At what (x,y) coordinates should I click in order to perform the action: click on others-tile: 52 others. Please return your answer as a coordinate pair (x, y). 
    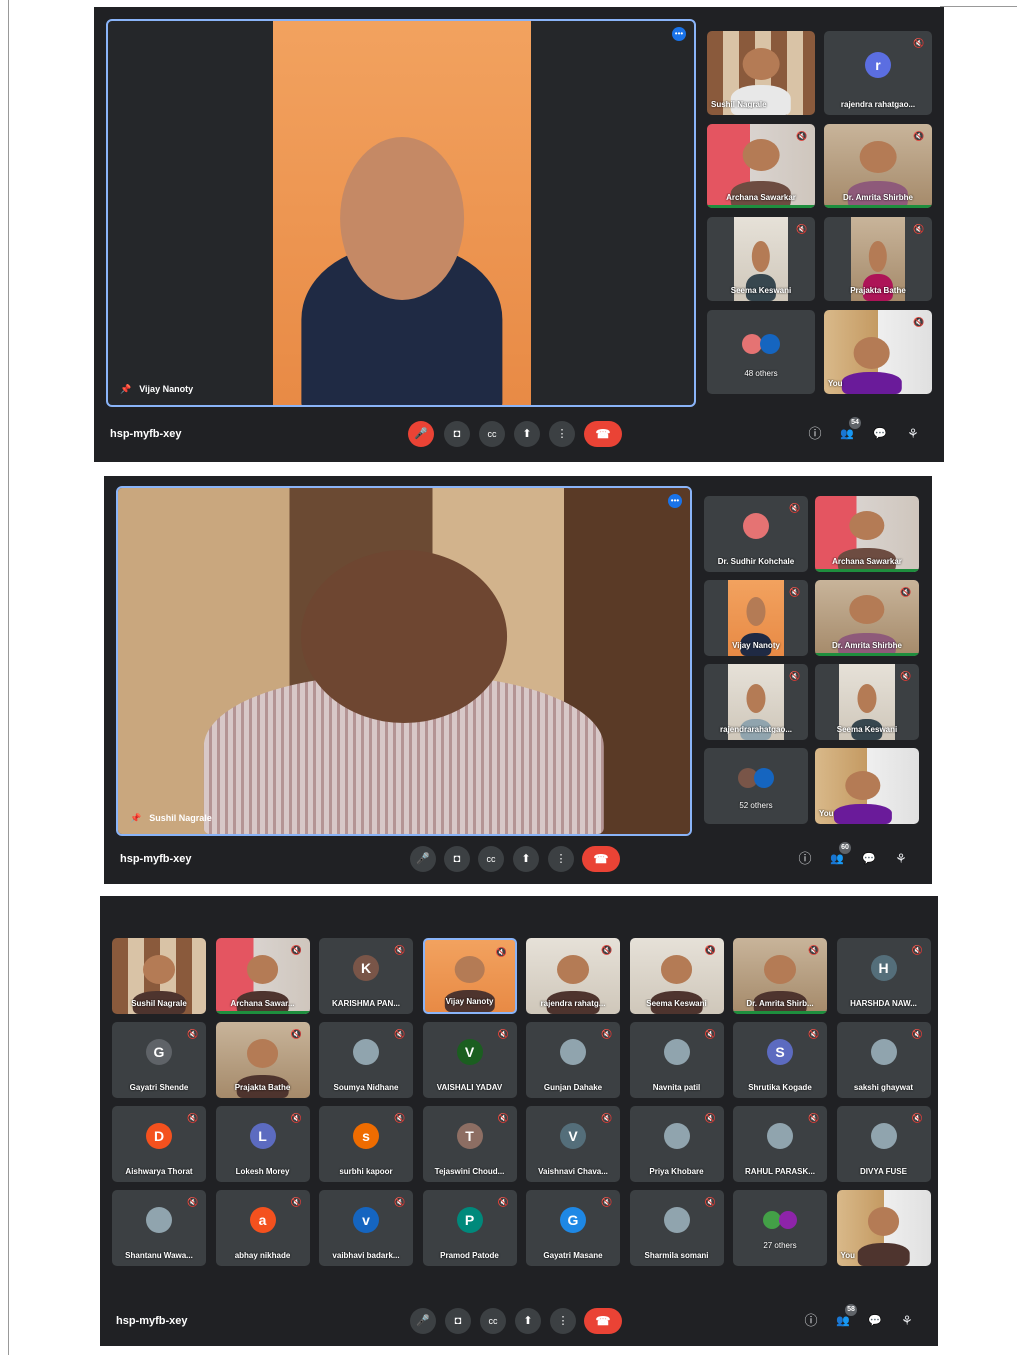
    Looking at the image, I should click on (756, 786).